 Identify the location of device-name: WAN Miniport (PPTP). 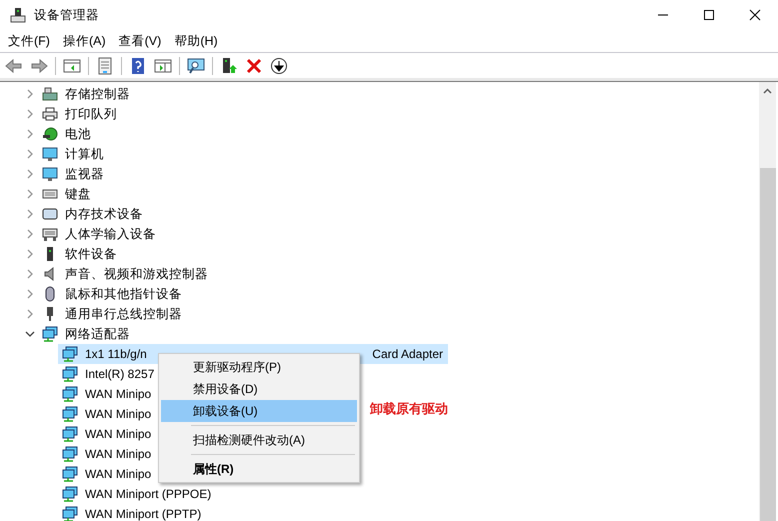
(143, 514).